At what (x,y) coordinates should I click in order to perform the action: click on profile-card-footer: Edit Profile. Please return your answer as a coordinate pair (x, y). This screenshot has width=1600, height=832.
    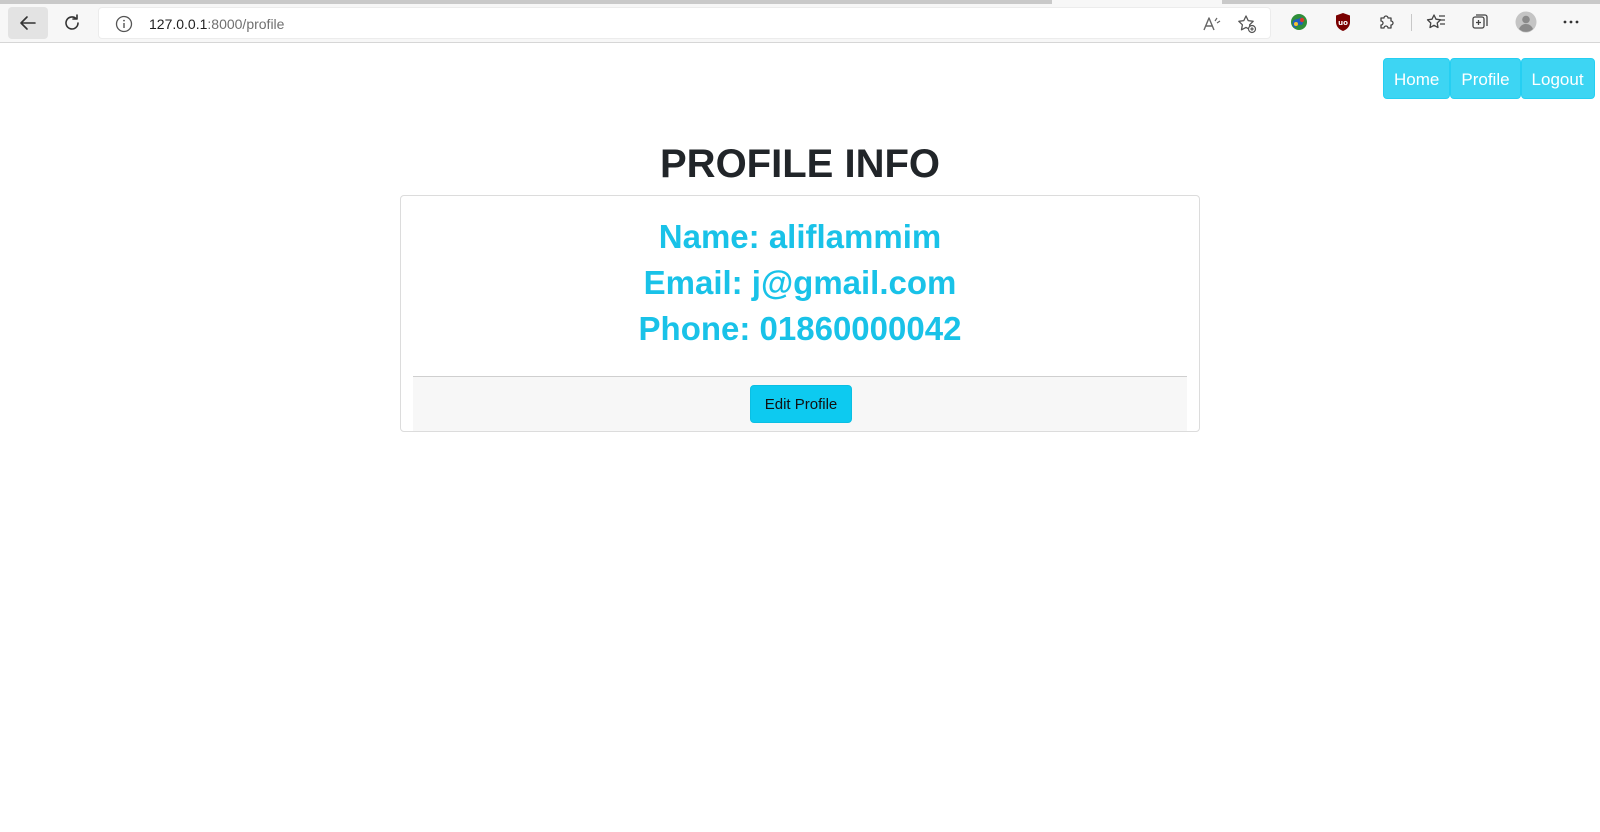
    Looking at the image, I should click on (800, 403).